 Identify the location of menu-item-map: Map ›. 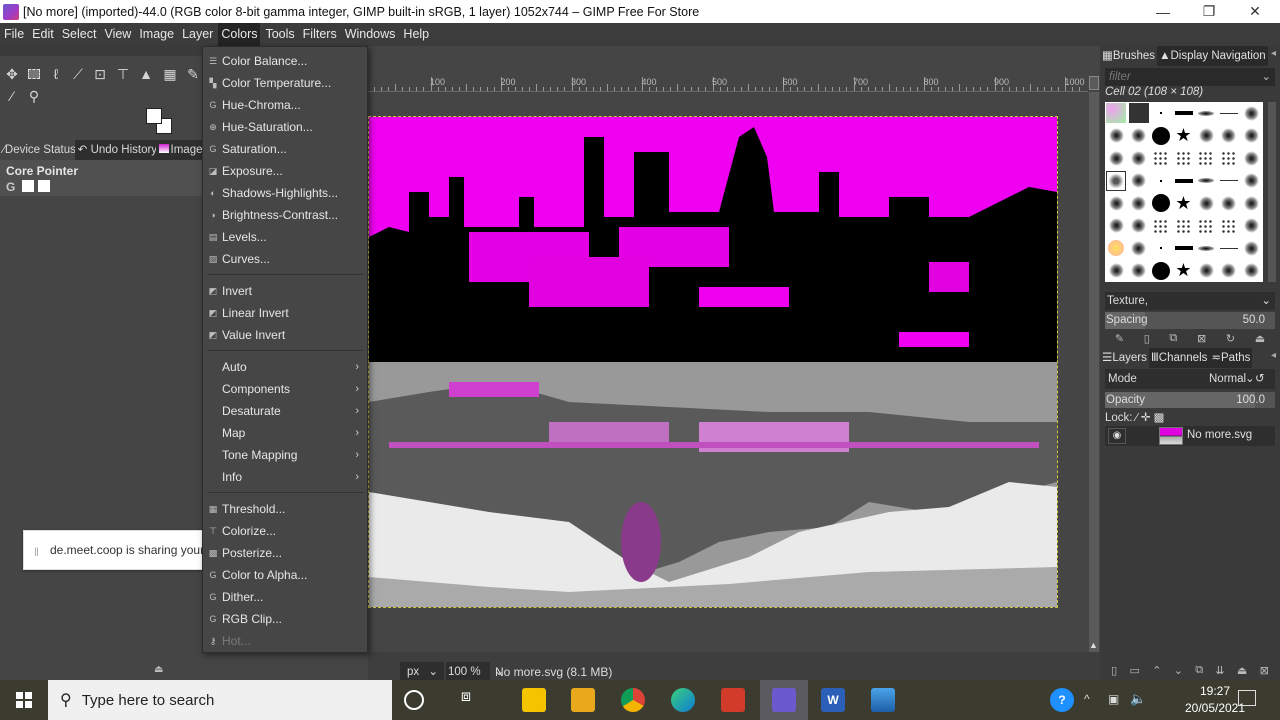
(285, 433).